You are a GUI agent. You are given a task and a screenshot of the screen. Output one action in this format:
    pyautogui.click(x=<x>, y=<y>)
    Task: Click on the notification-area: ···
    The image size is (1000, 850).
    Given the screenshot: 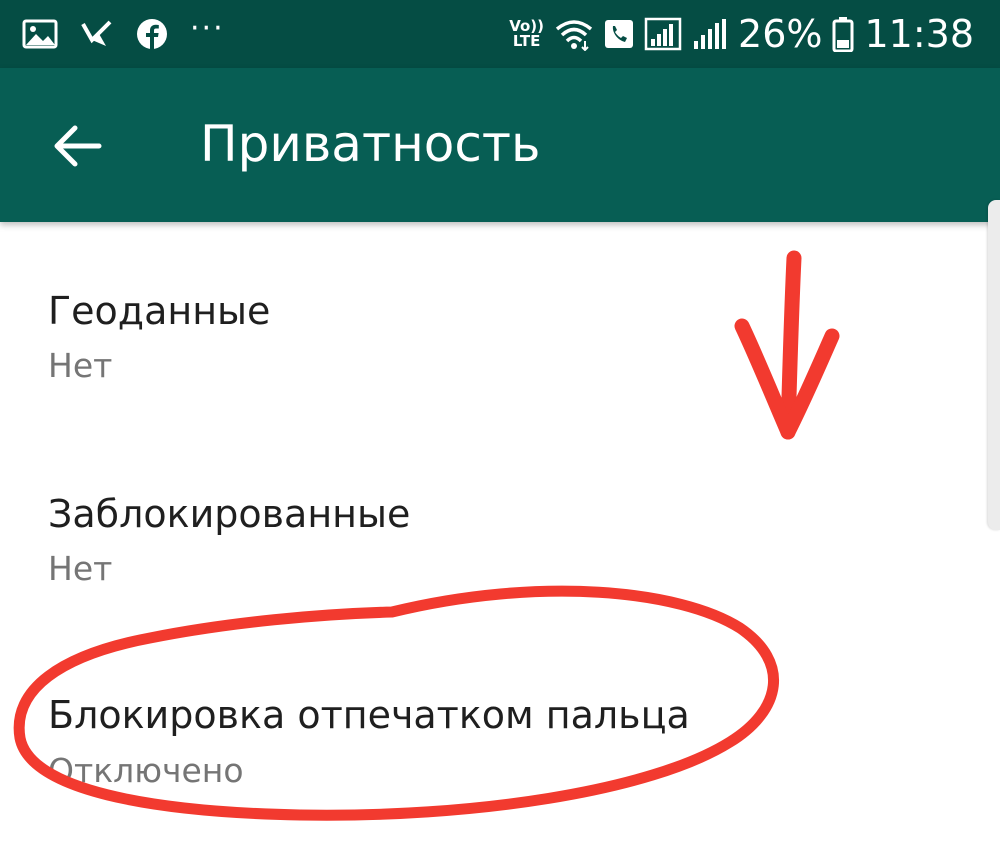 What is the action you would take?
    pyautogui.click(x=123, y=34)
    